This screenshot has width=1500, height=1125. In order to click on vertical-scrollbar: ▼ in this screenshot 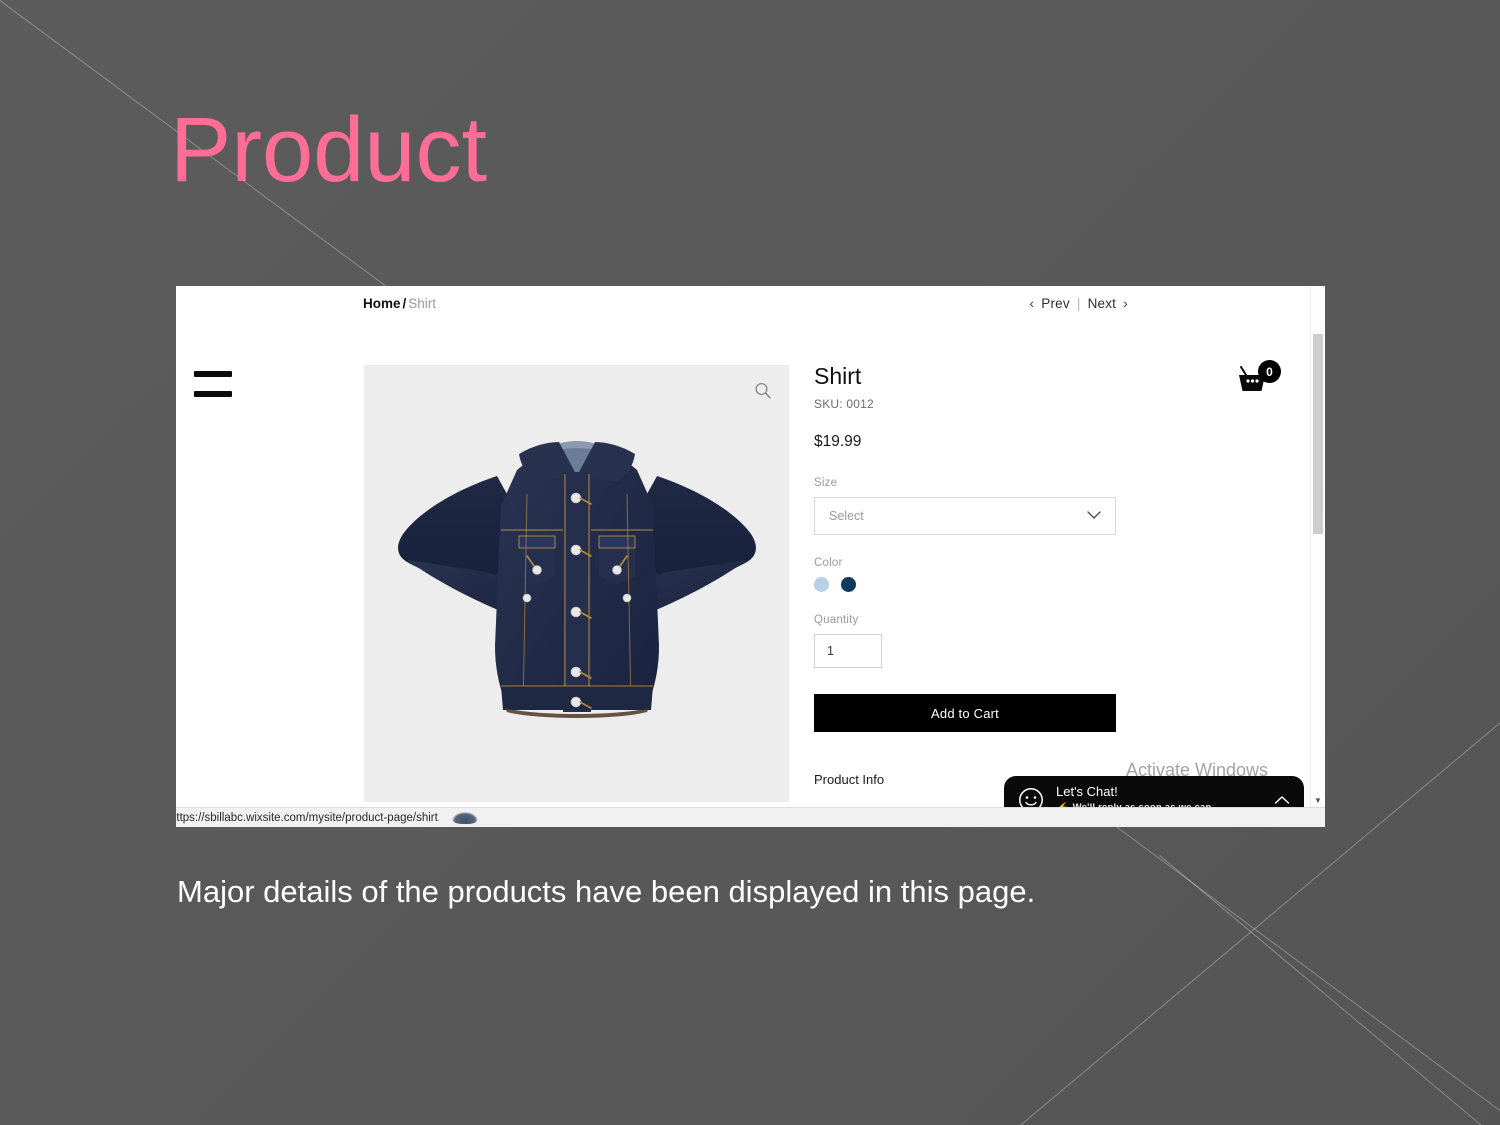, I will do `click(1317, 546)`.